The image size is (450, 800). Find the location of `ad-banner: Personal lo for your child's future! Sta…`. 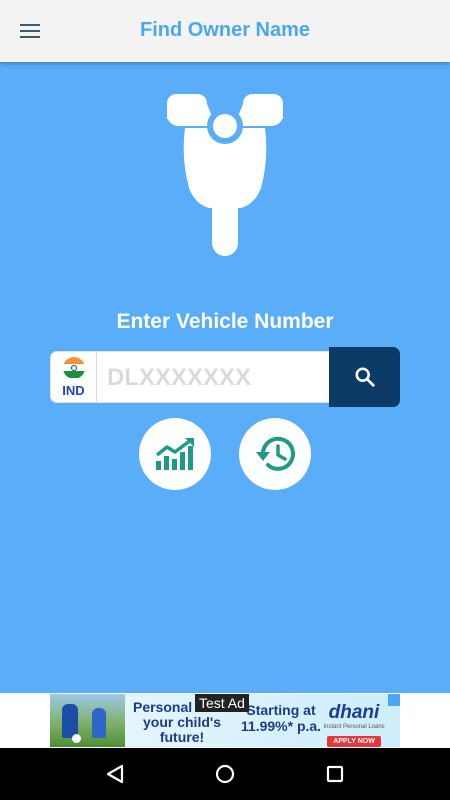

ad-banner: Personal lo for your child's future! Sta… is located at coordinates (225, 720).